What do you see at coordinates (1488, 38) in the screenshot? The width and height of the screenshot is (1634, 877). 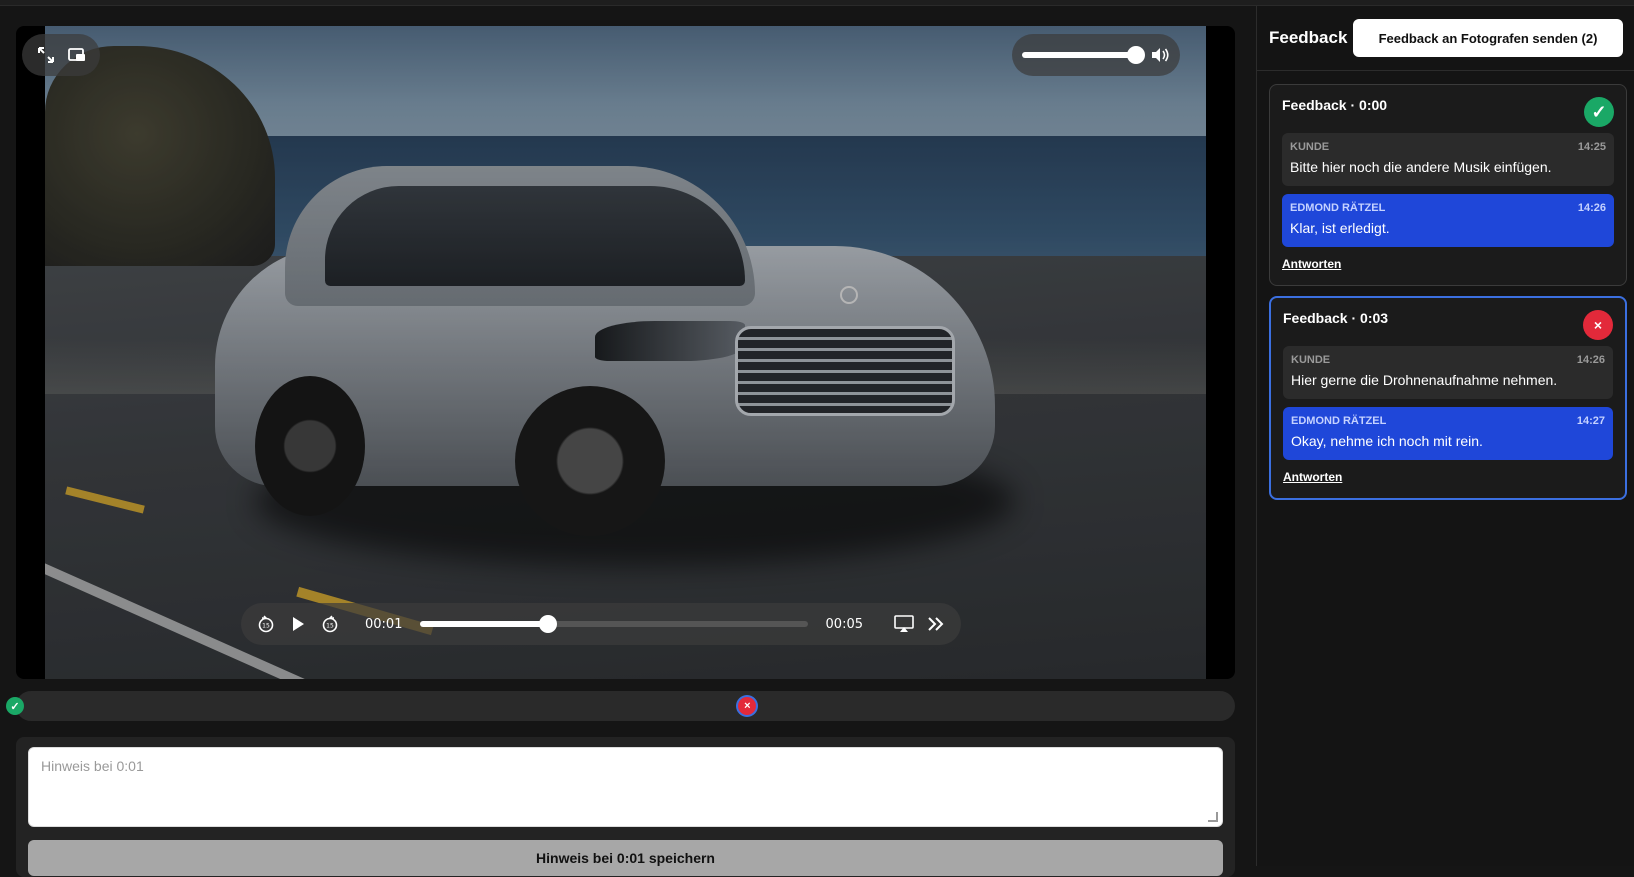 I see `send-feedback-button: Feedback an Fotografen senden (2)` at bounding box center [1488, 38].